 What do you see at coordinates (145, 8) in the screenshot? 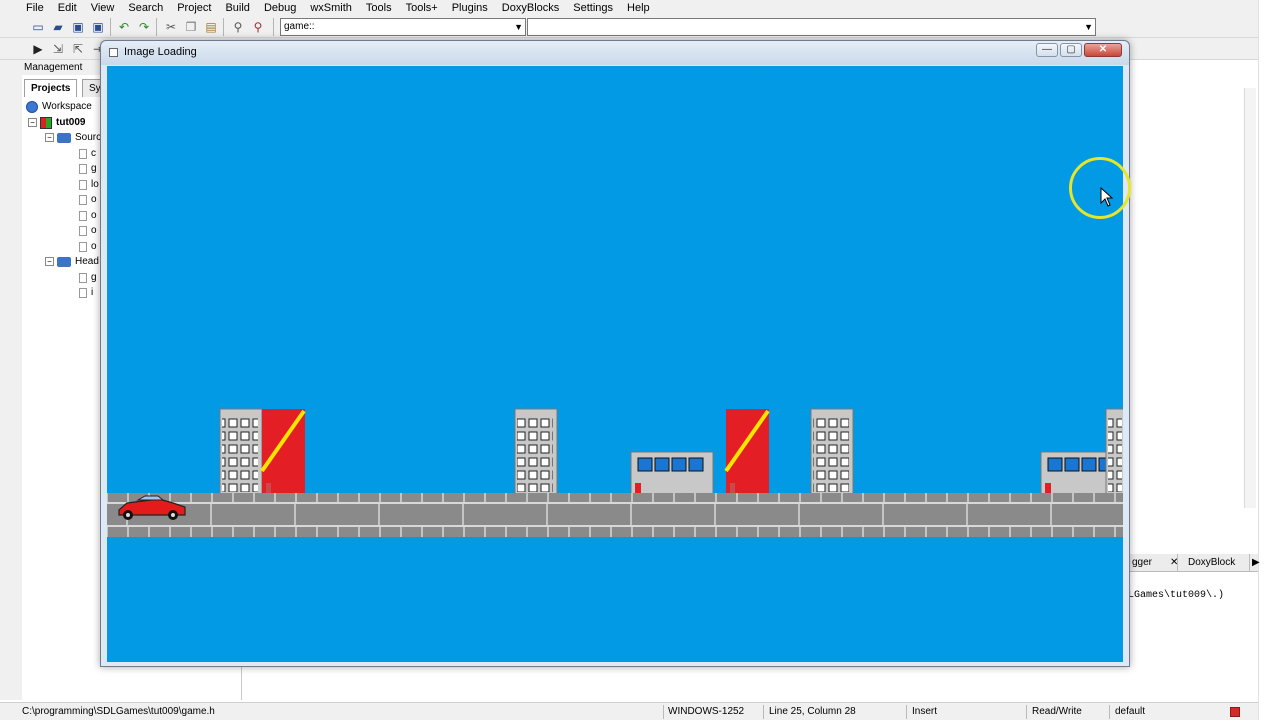
I see `menu-search: Search` at bounding box center [145, 8].